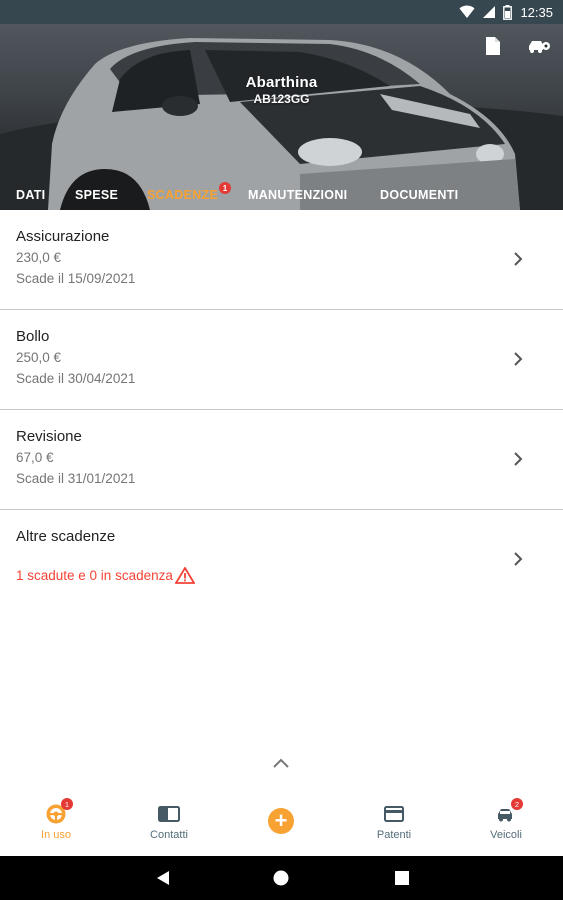 Image resolution: width=563 pixels, height=900 pixels. I want to click on vehicle-name: Abarthina, so click(281, 82).